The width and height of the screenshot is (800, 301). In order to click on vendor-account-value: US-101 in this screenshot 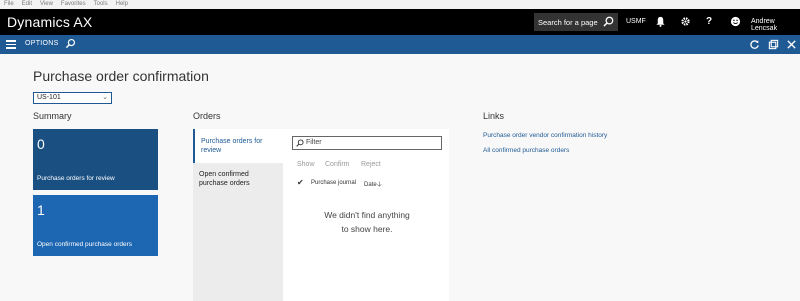, I will do `click(49, 97)`.